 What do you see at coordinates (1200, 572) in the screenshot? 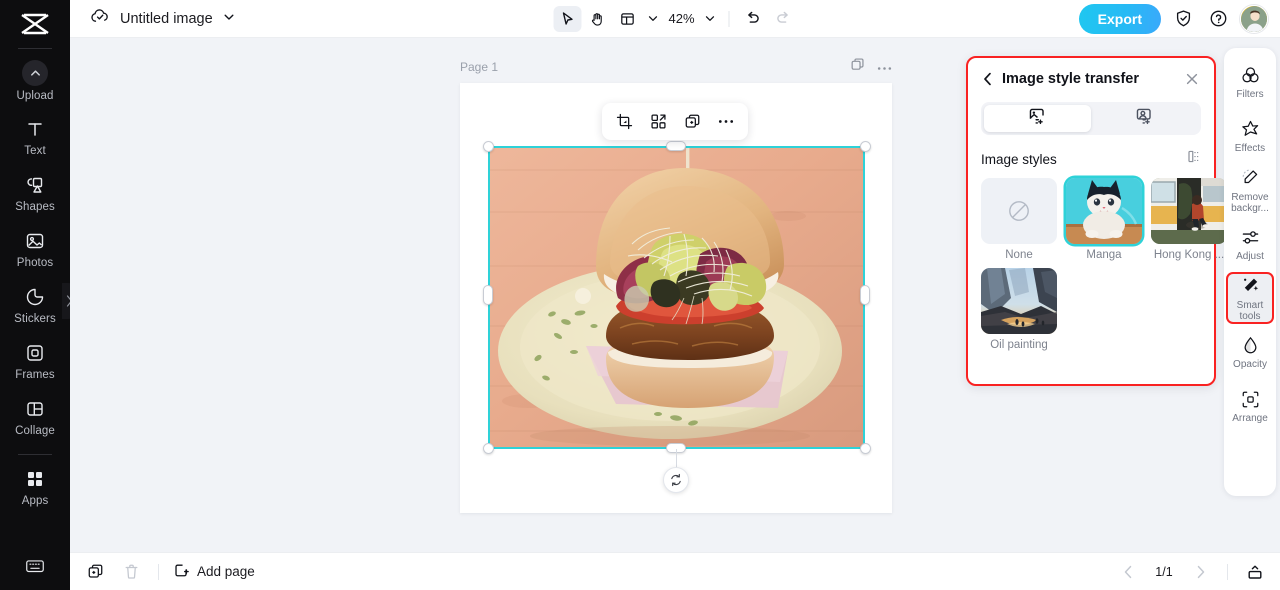
I see `next-page-button` at bounding box center [1200, 572].